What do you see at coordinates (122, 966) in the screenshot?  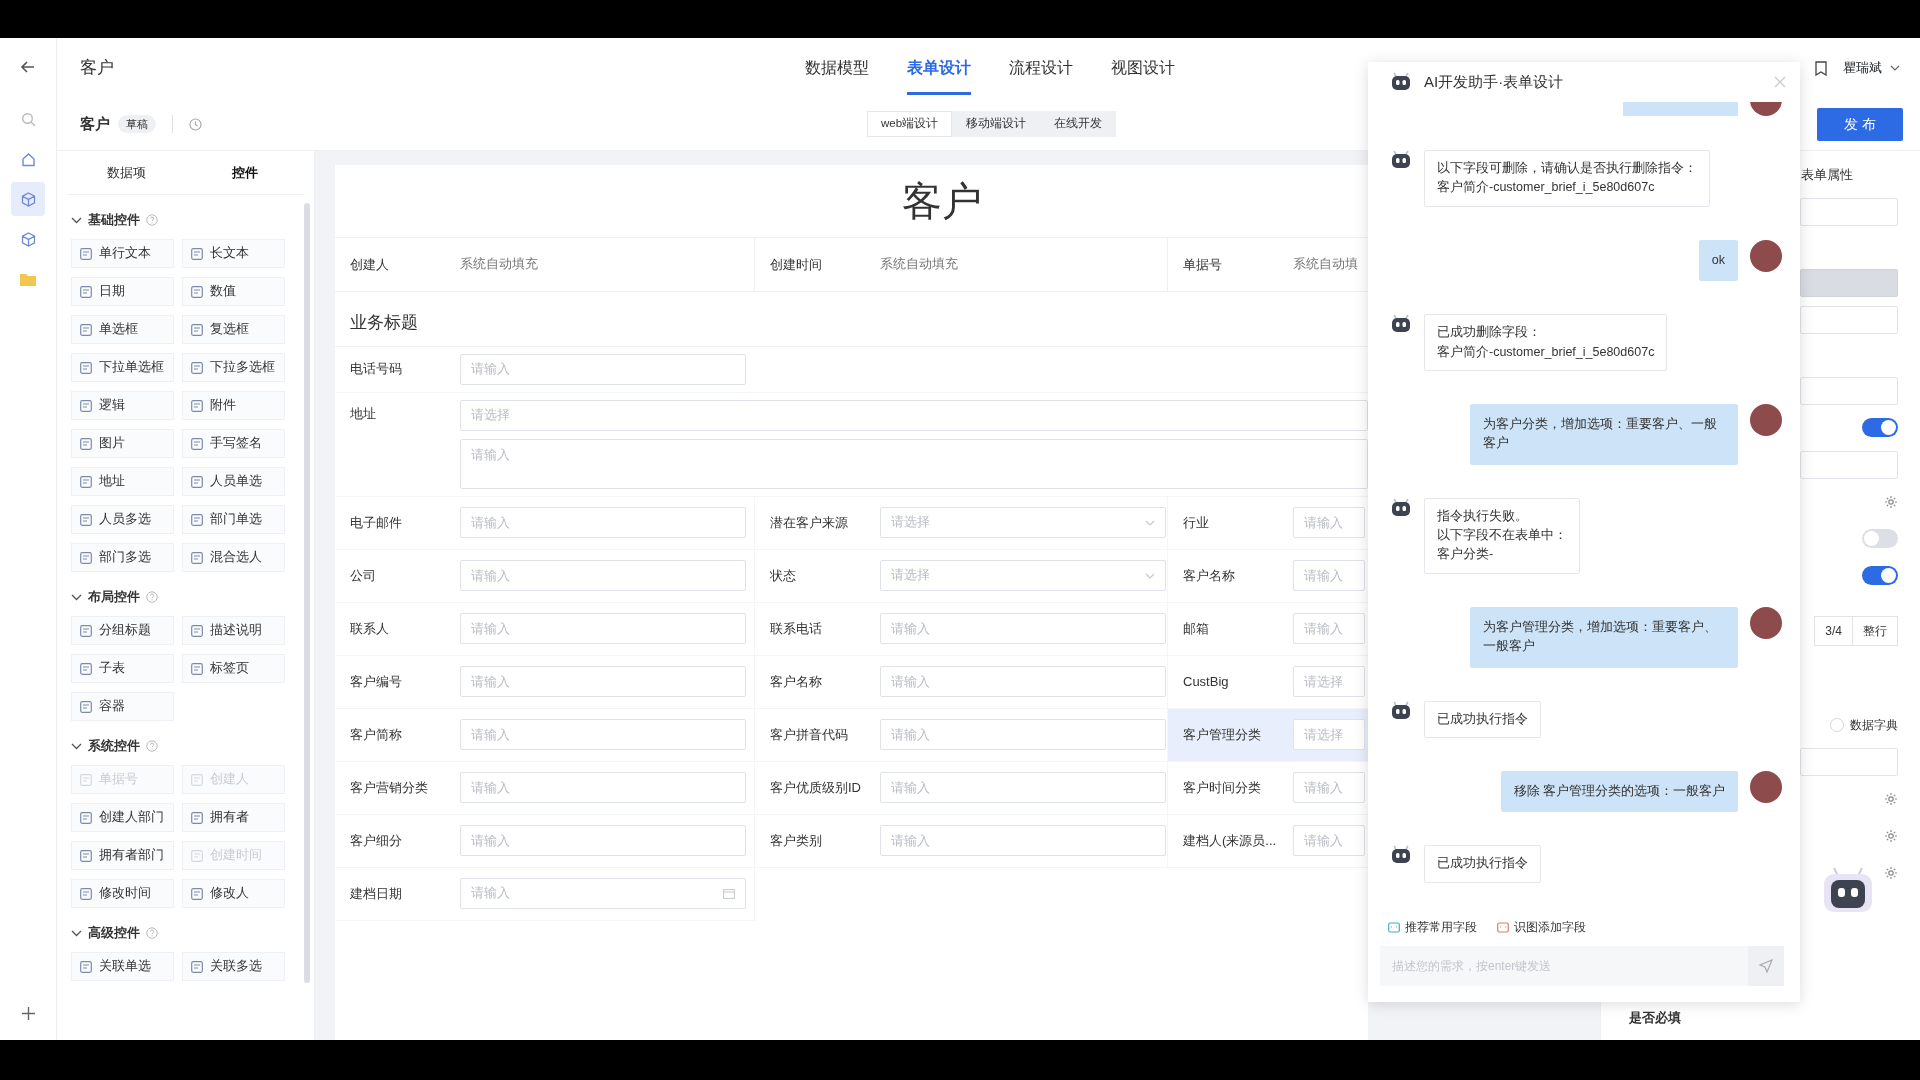 I see `control-item: 关联单选` at bounding box center [122, 966].